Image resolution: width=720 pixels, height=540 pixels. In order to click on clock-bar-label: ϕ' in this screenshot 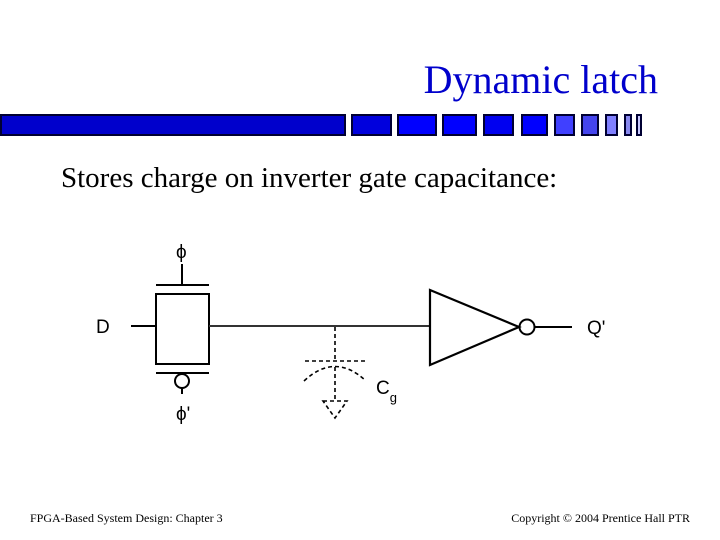, I will do `click(183, 414)`.